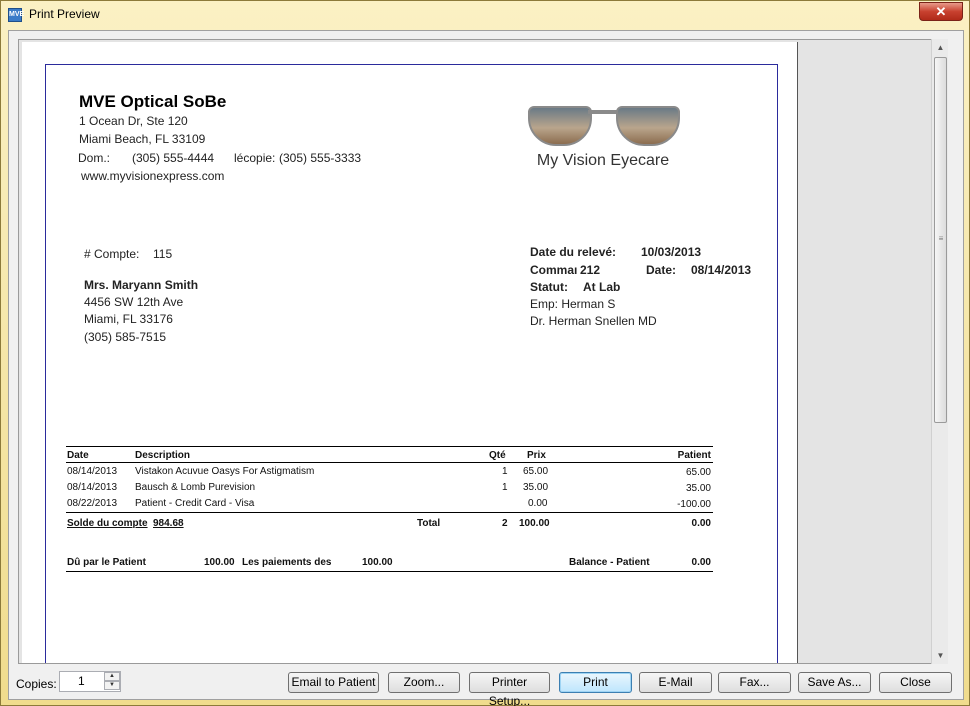 The image size is (970, 706). Describe the element at coordinates (173, 158) in the screenshot. I see `phone-value: (305) 555-4444` at that location.